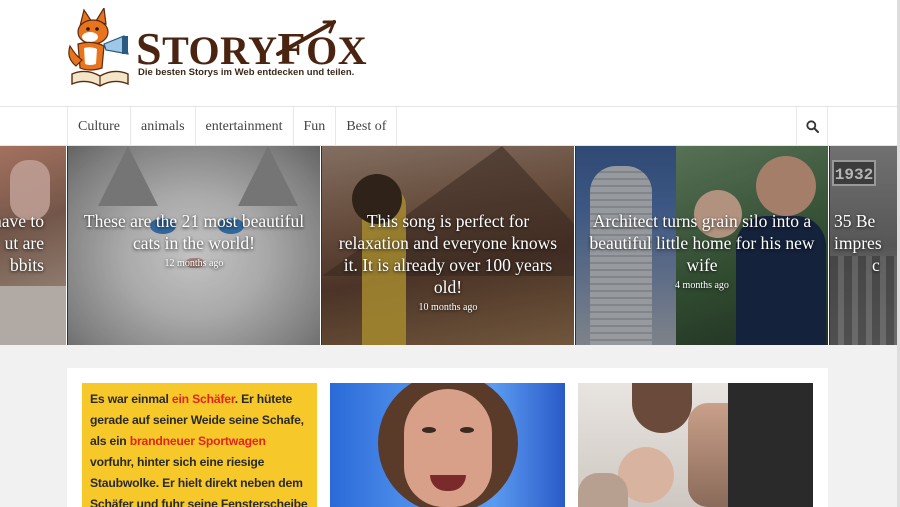  I want to click on child-figure, so click(603, 490).